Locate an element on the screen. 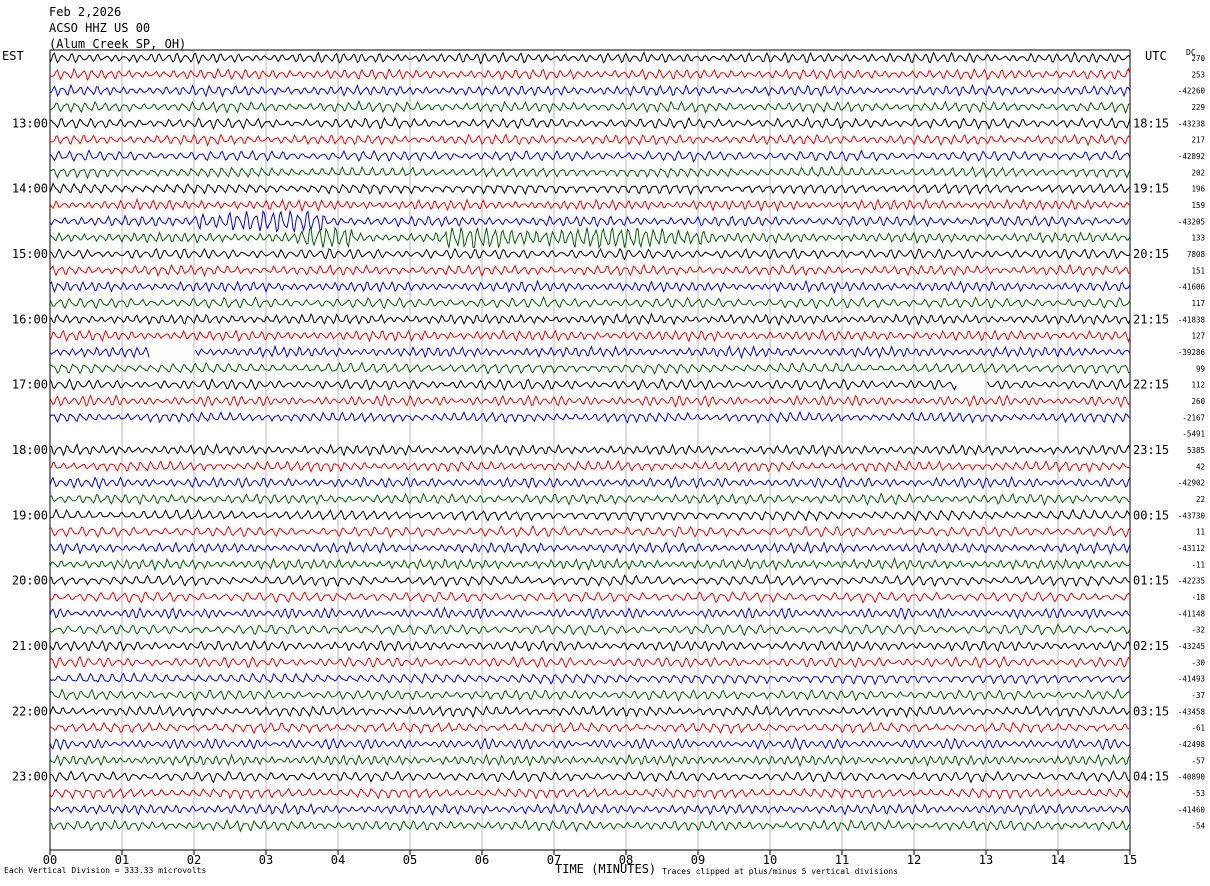 The height and width of the screenshot is (886, 1210). trace-offset-label: 202 is located at coordinates (1198, 172).